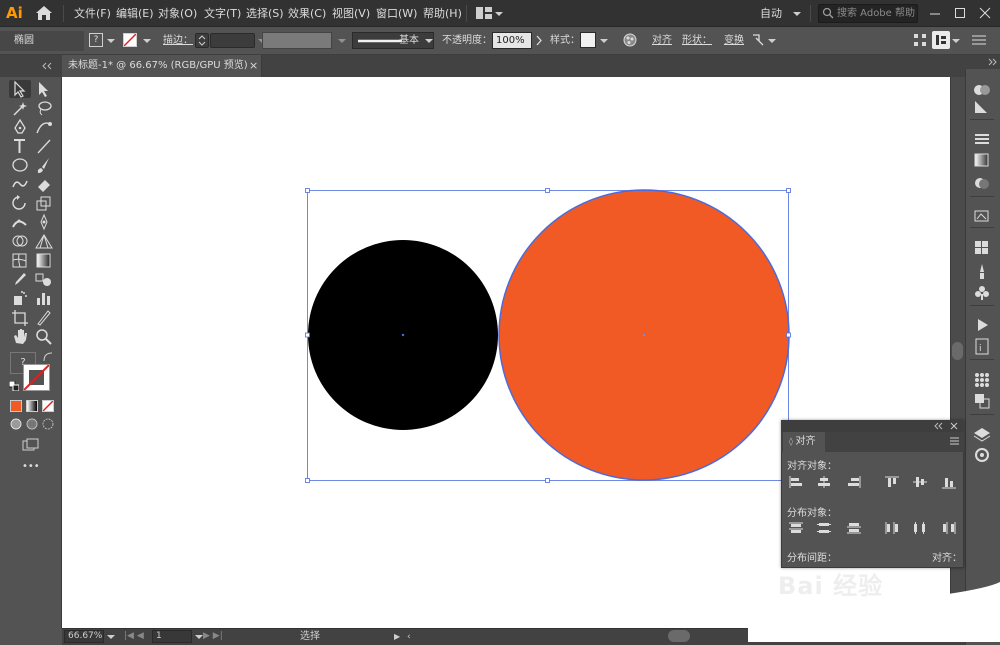  I want to click on pathfinder-panel-icon, so click(982, 379).